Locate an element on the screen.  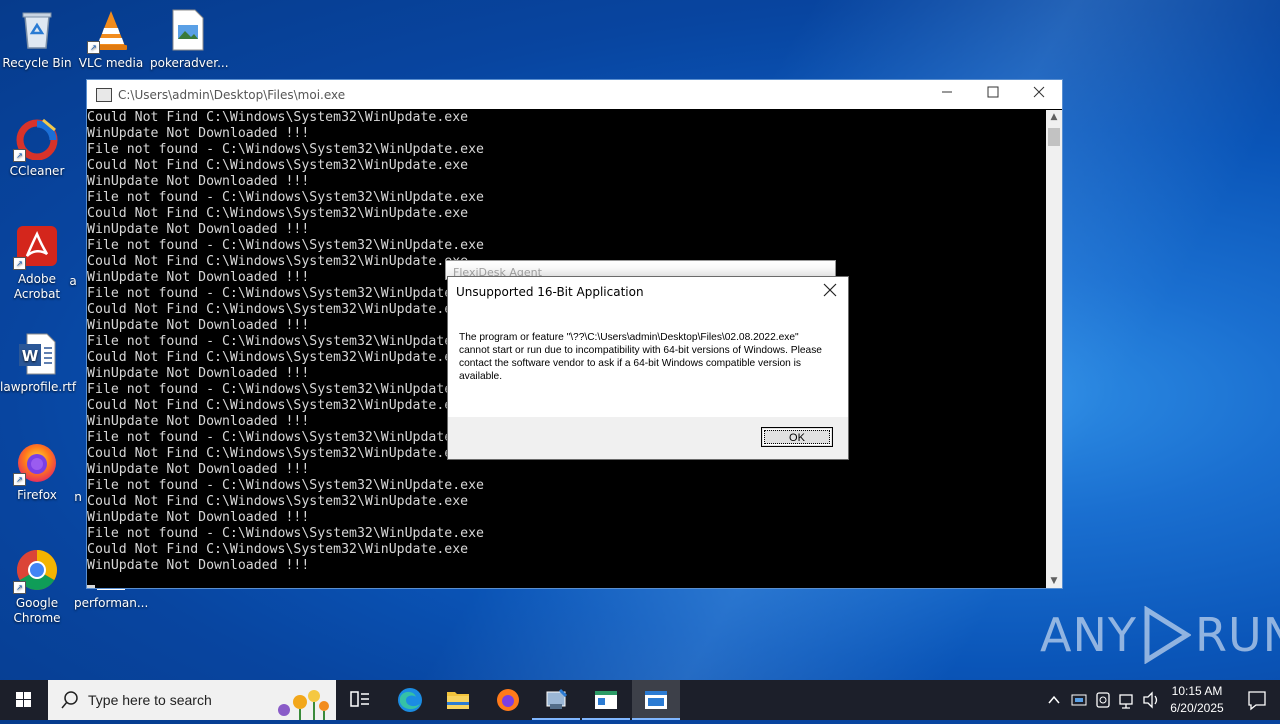
image-file-icon is located at coordinates (187, 30).